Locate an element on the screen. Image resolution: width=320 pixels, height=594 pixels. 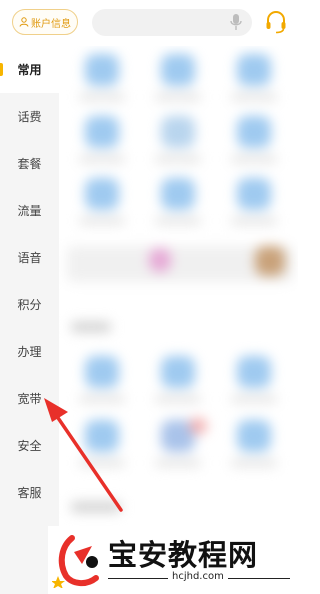
search-input is located at coordinates (172, 22).